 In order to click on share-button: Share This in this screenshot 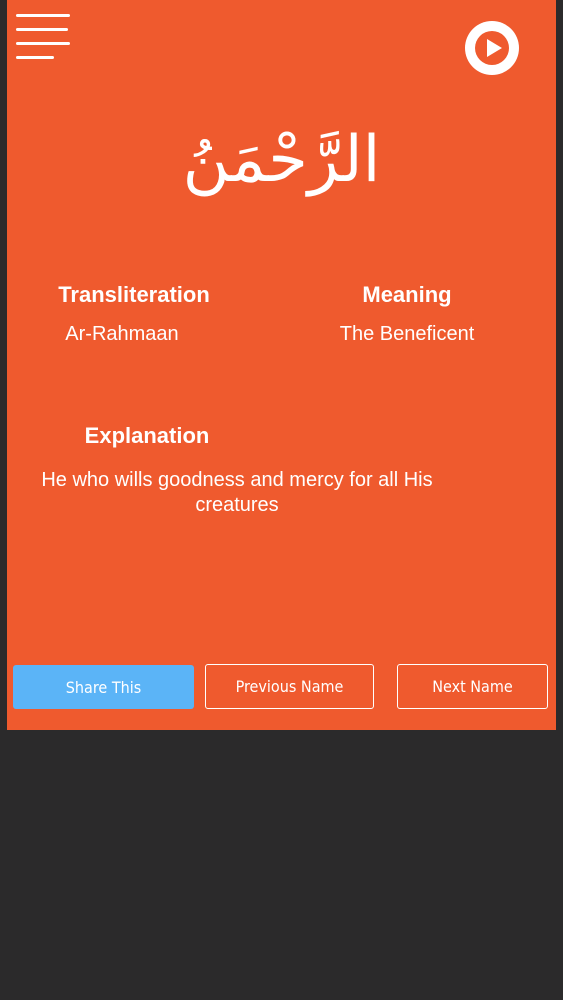, I will do `click(103, 687)`.